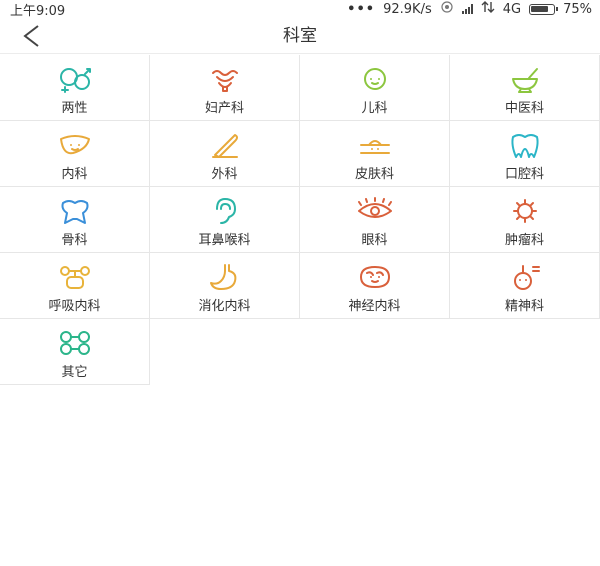 The image size is (600, 566). Describe the element at coordinates (525, 211) in the screenshot. I see `tumor-cell-icon` at that location.